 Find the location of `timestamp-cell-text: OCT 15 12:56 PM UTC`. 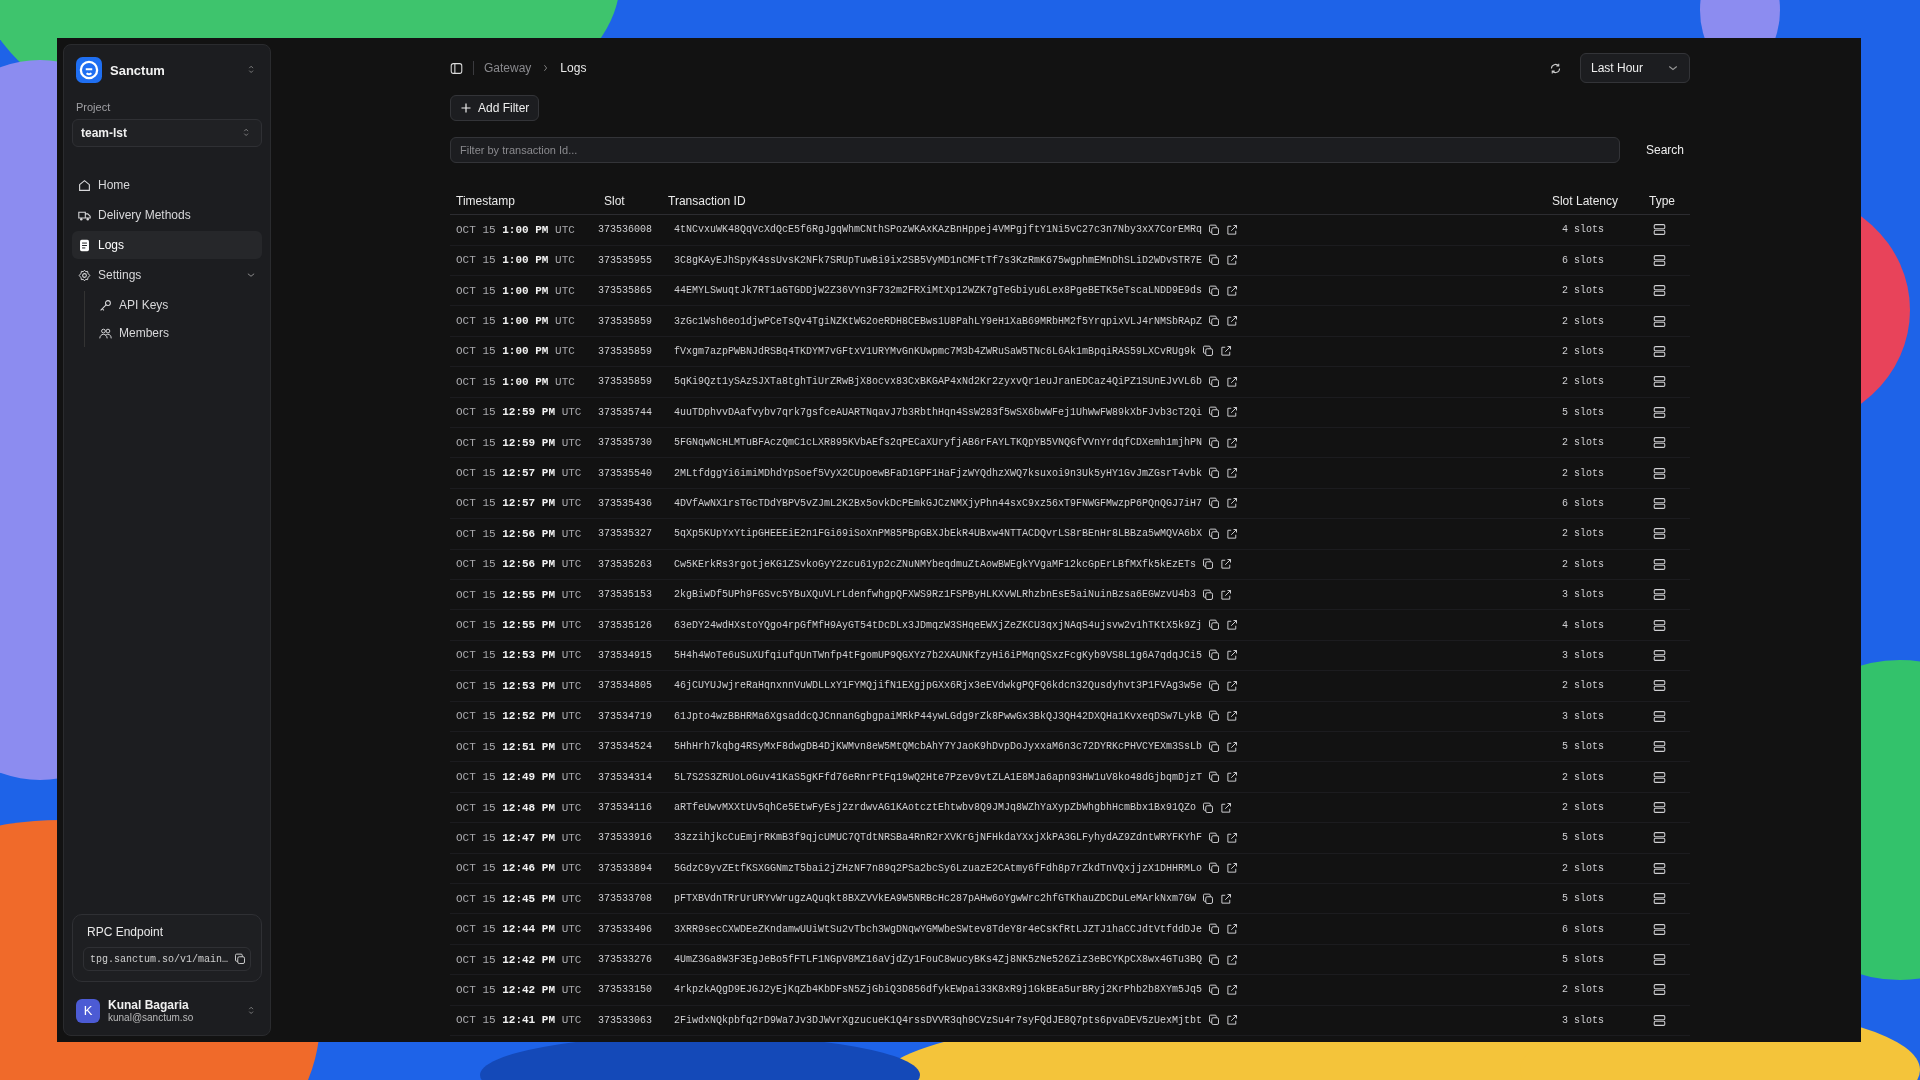

timestamp-cell-text: OCT 15 12:56 PM UTC is located at coordinates (519, 564).